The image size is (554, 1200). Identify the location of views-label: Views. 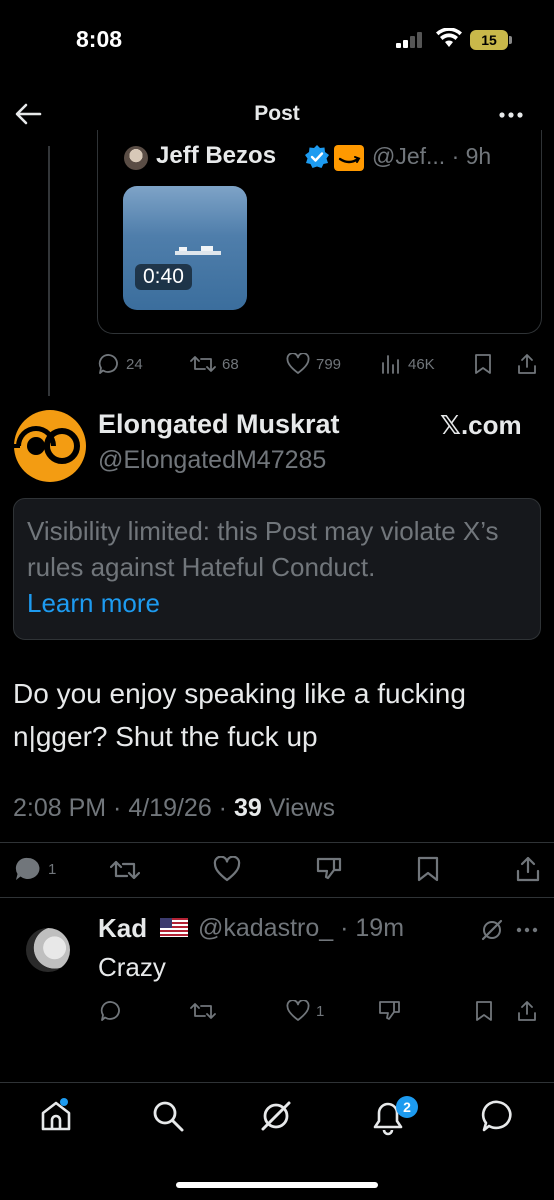
(298, 808).